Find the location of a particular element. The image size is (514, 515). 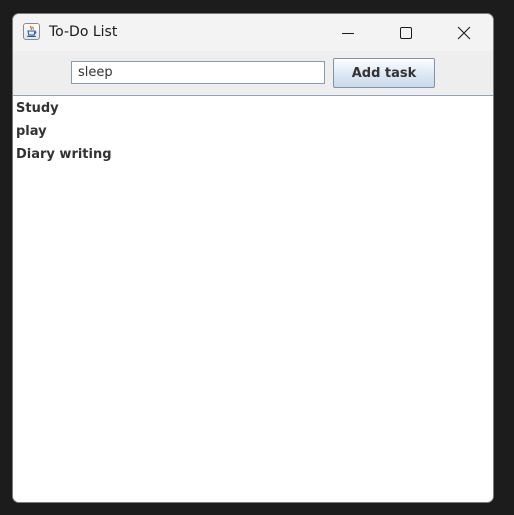

close-button is located at coordinates (464, 32).